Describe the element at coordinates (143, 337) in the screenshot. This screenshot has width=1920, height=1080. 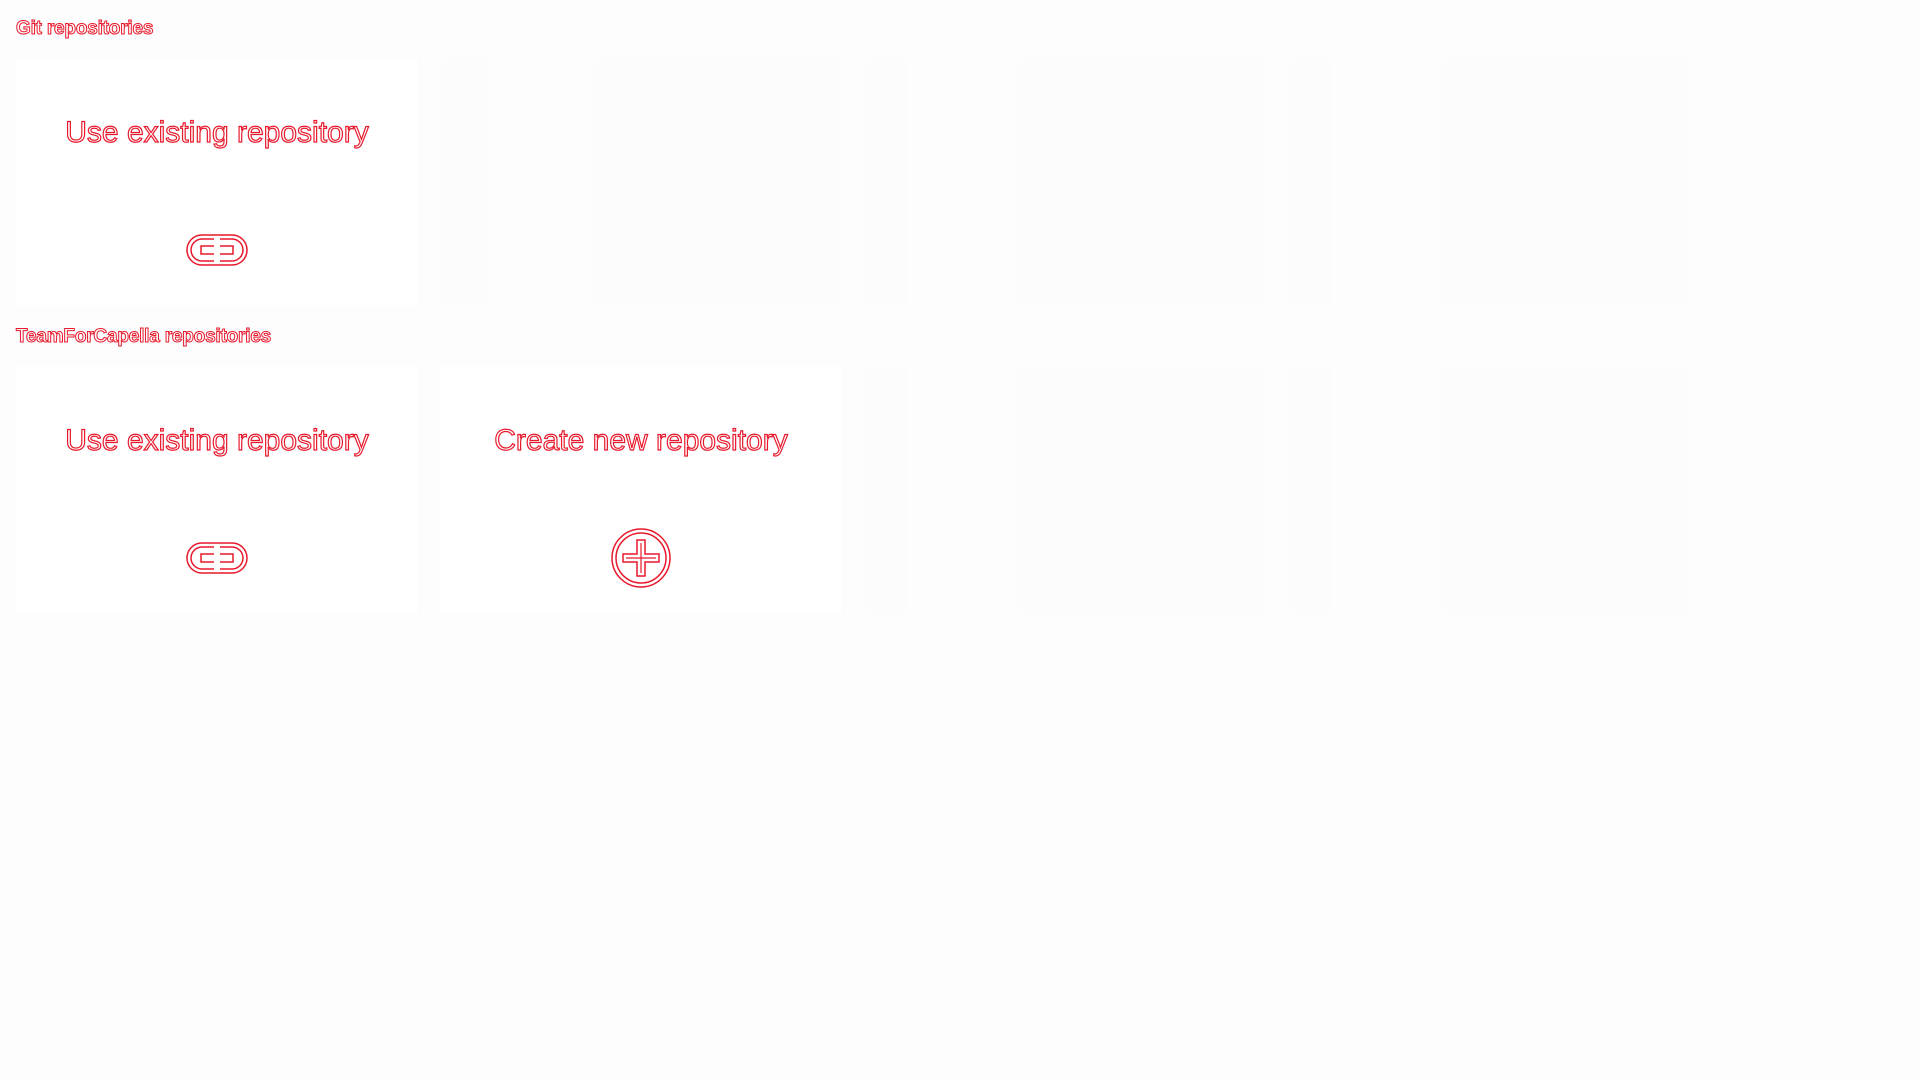
I see `section-title-teamforcapella-repositories: TeamForCapella repositories` at that location.